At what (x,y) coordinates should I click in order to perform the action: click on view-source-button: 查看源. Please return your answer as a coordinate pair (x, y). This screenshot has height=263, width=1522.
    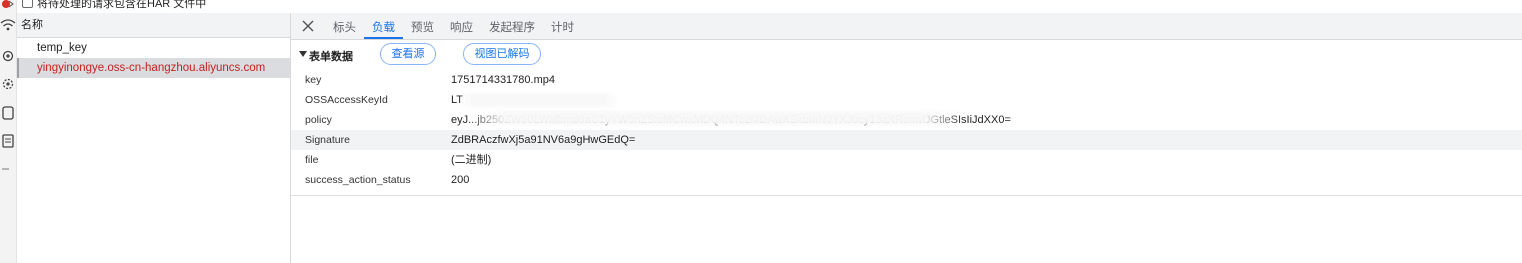
    Looking at the image, I should click on (408, 54).